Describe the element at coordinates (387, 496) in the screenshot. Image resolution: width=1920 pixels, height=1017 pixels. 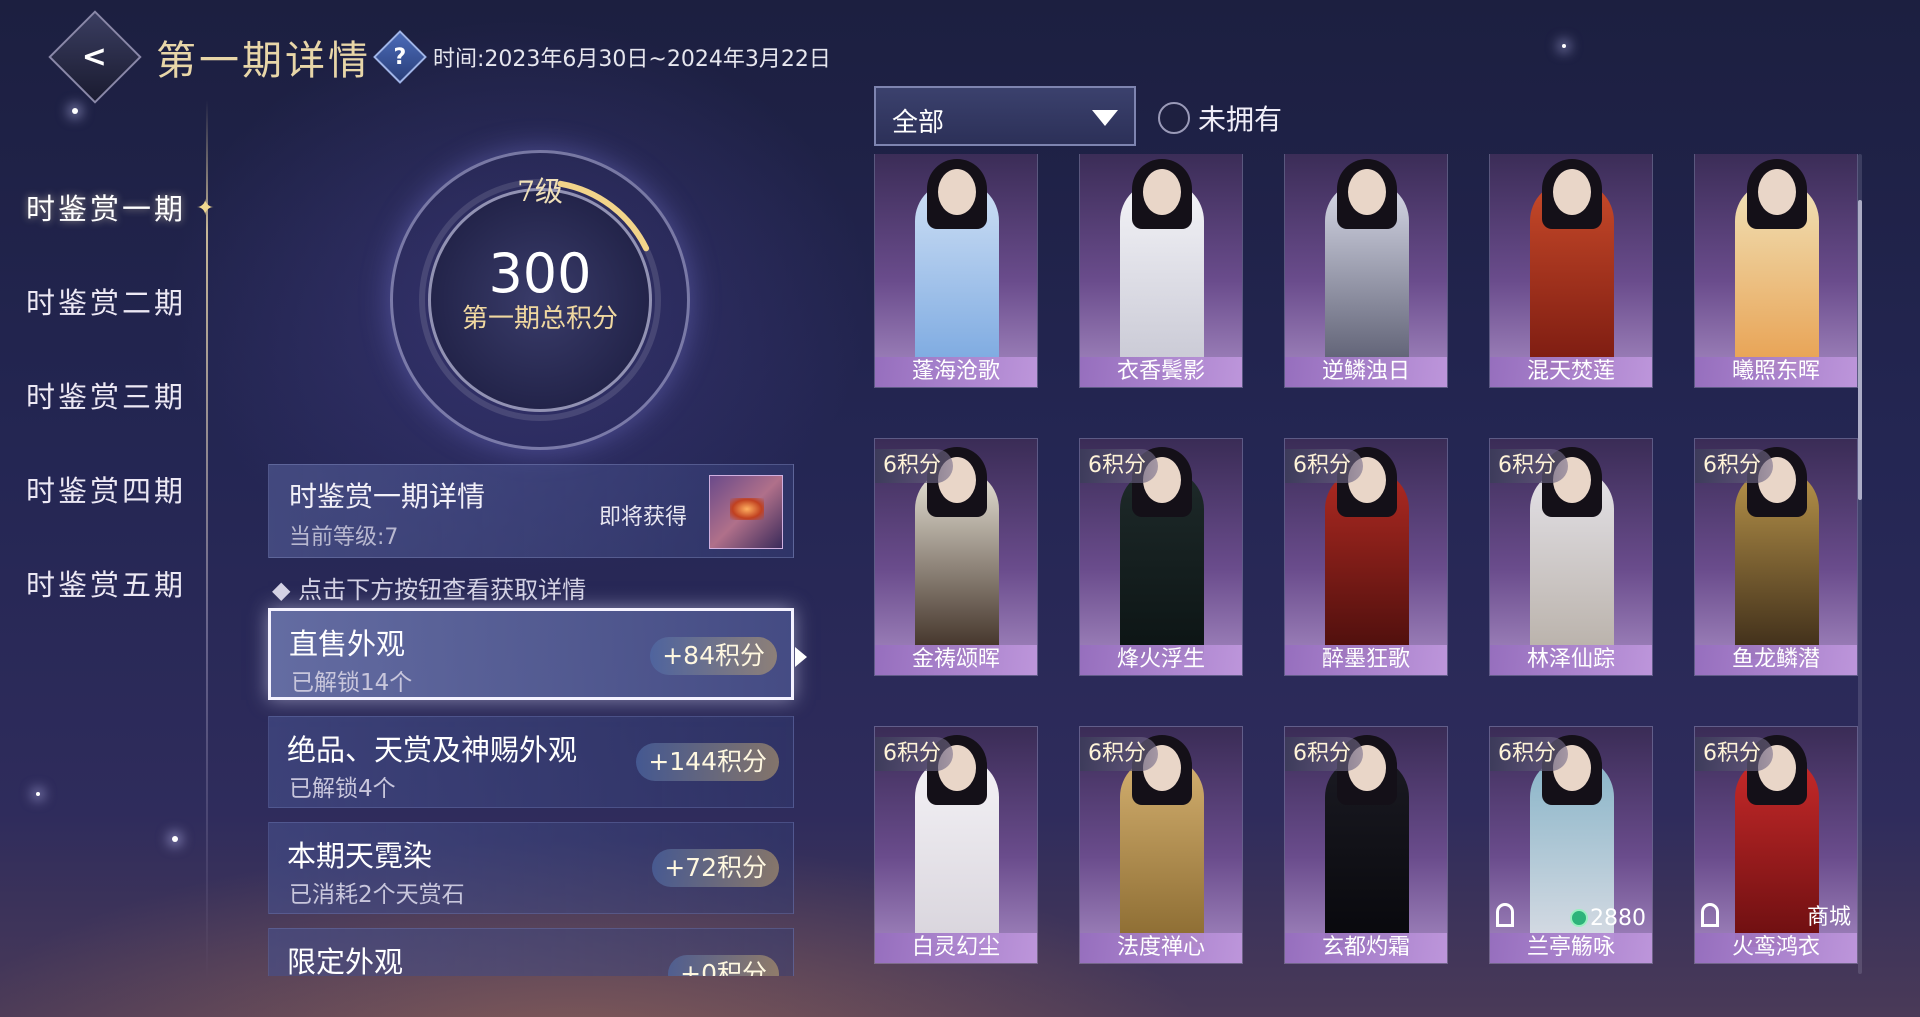
I see `detail-title: 时鉴赏一期详情` at that location.